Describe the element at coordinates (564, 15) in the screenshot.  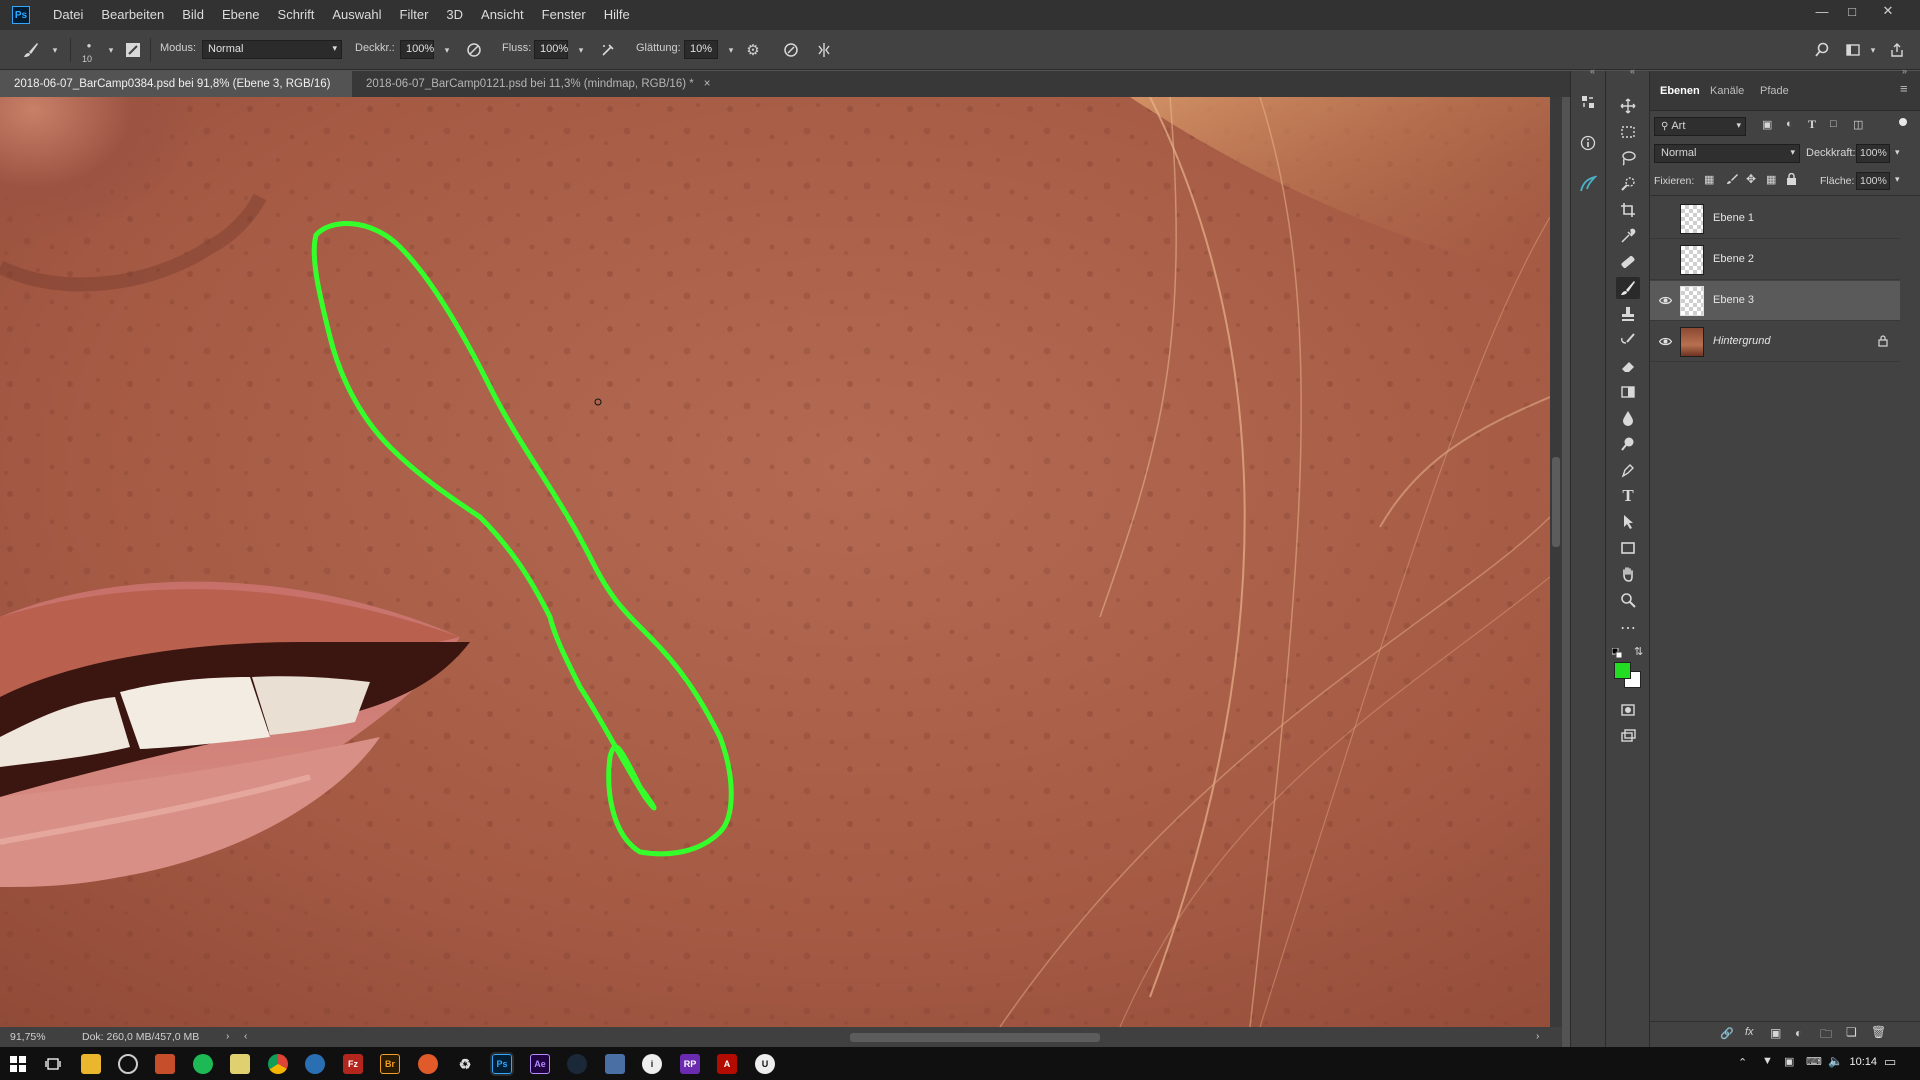
I see `menu-fenster: Fenster` at that location.